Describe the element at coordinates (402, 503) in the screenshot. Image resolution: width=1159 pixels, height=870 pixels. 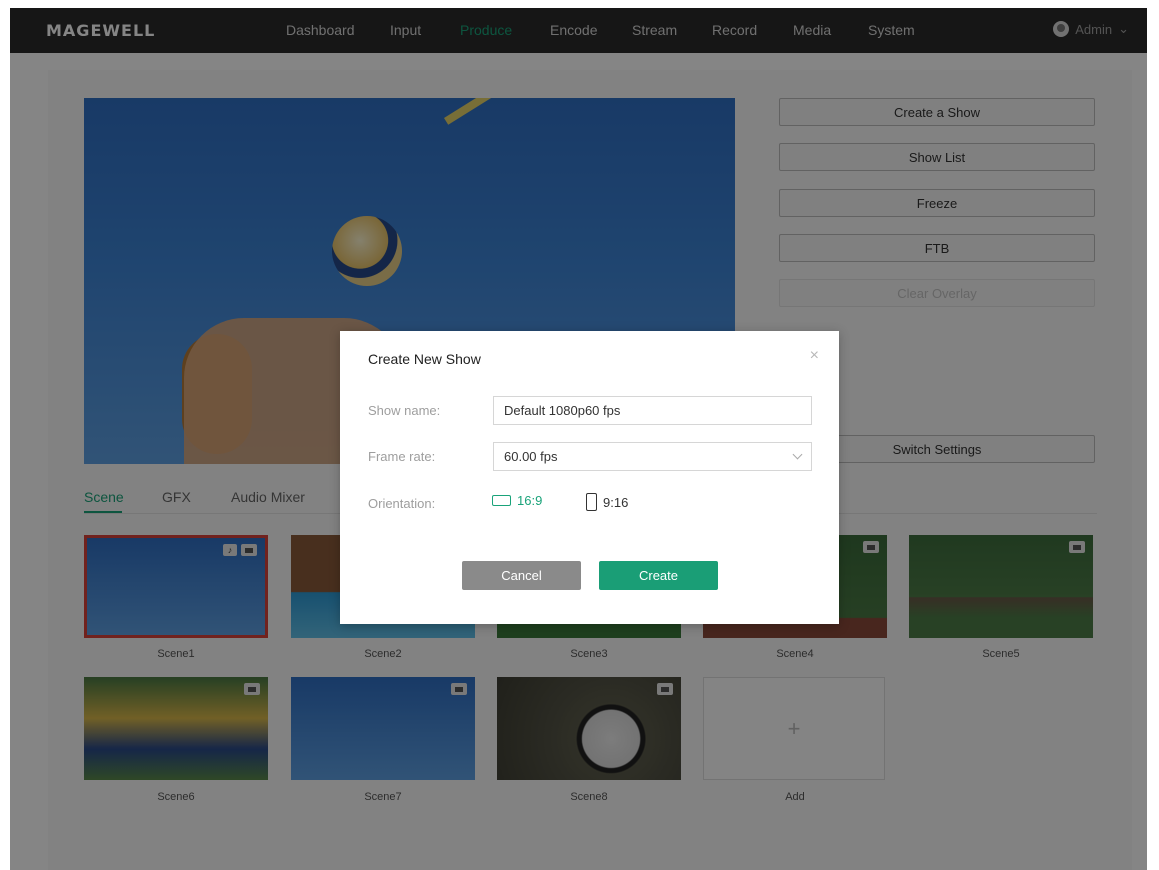
I see `orientation-label: Orientation:` at that location.